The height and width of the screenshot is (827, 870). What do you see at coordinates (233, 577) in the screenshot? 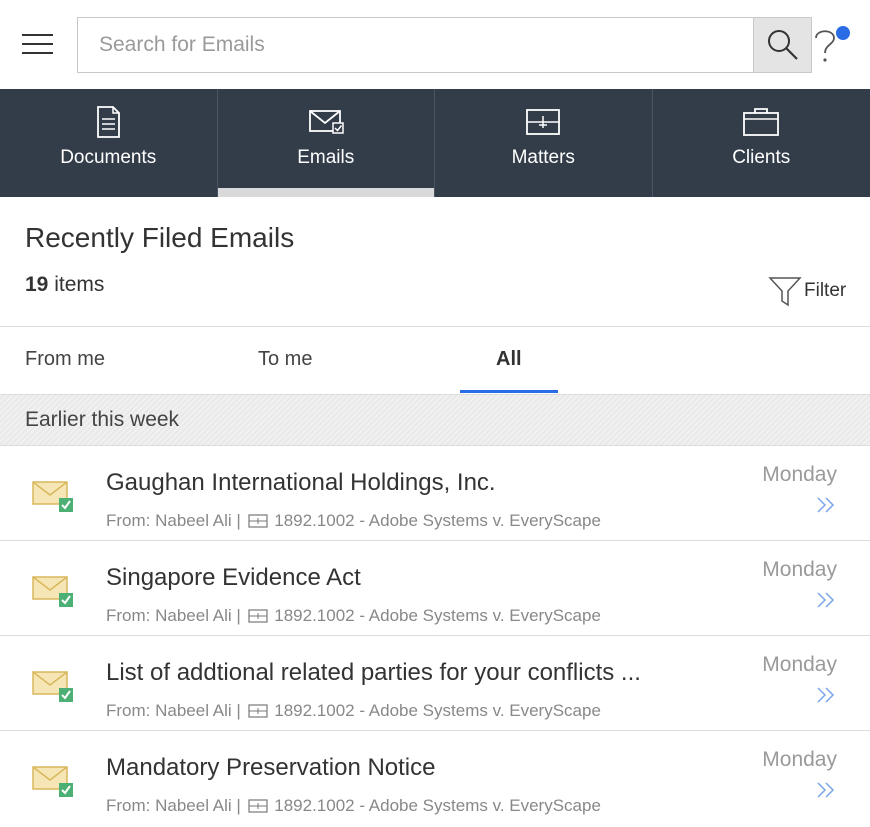
I see `email-subject: Singapore Evidence Act` at bounding box center [233, 577].